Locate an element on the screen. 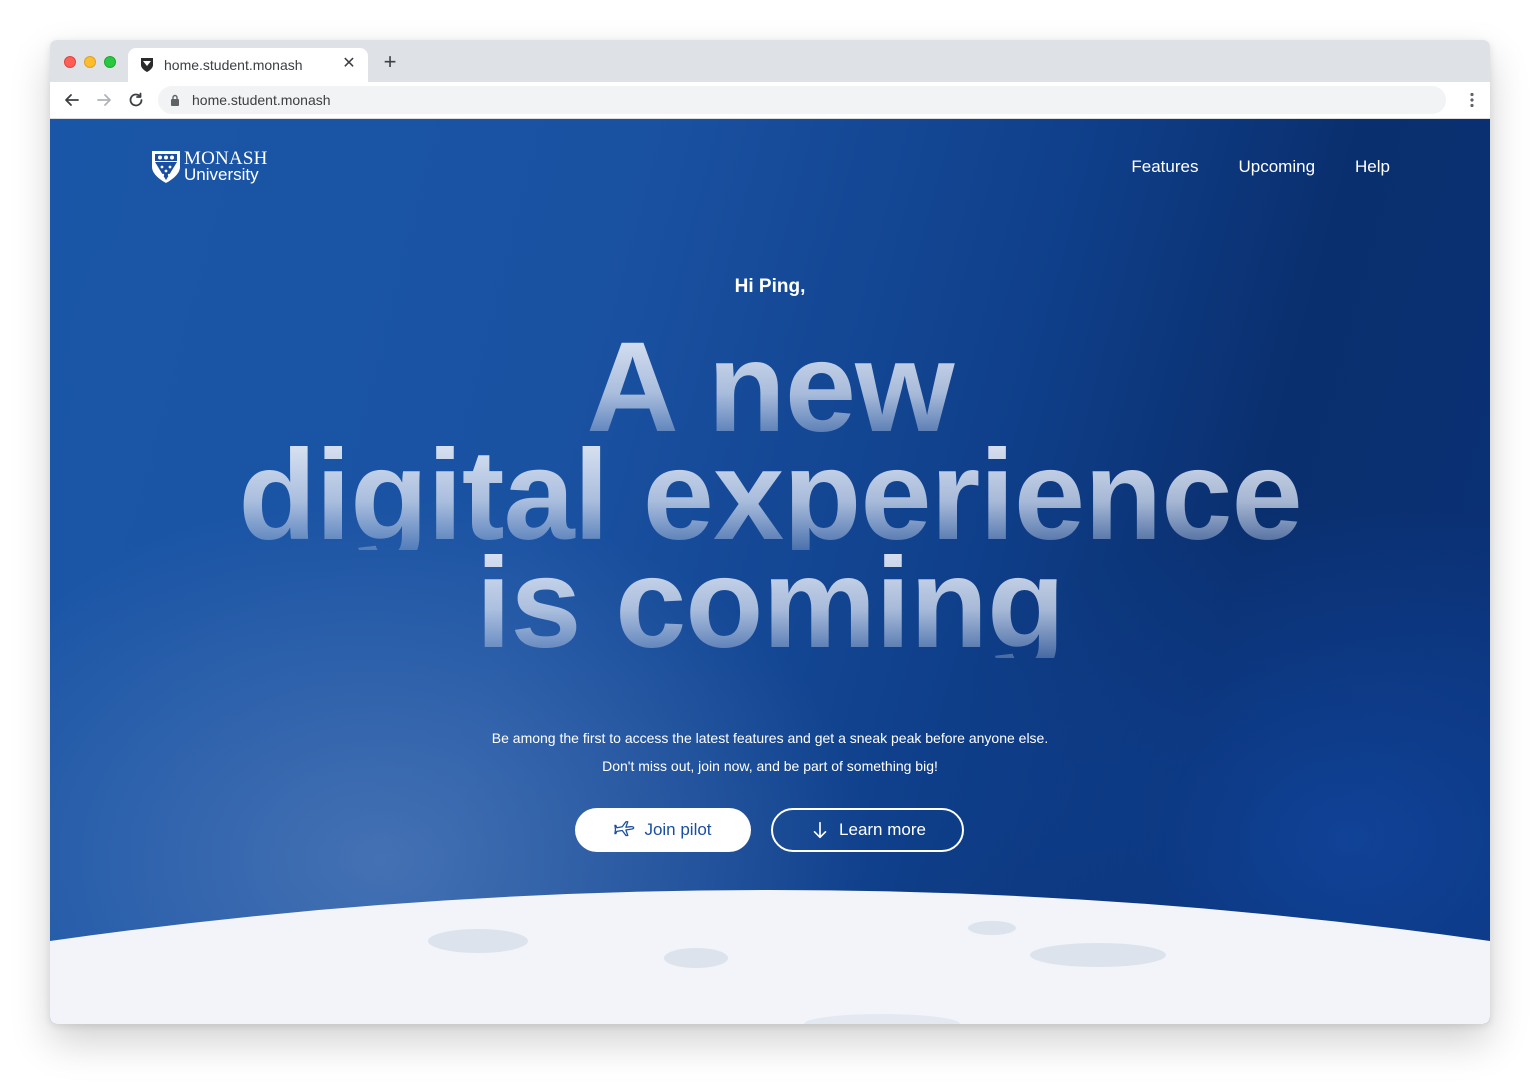 Image resolution: width=1540 pixels, height=1085 pixels. tab-title: home.student.monash is located at coordinates (233, 65).